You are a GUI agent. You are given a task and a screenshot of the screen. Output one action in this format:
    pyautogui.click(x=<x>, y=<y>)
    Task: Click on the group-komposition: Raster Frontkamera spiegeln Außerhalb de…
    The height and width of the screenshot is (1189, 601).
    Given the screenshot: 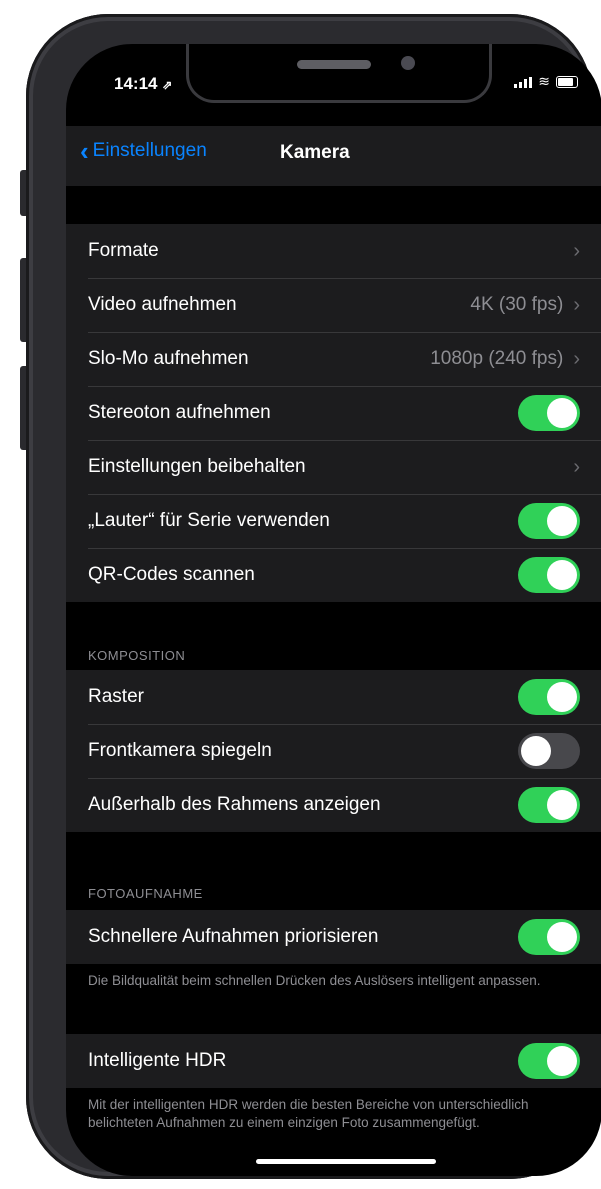 What is the action you would take?
    pyautogui.click(x=333, y=751)
    